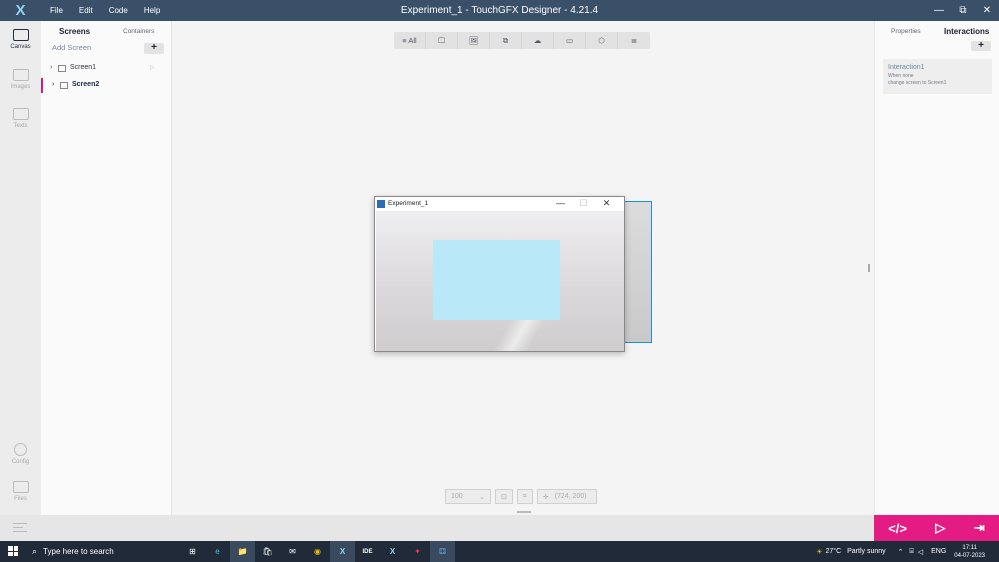  I want to click on text-icon, so click(20, 114).